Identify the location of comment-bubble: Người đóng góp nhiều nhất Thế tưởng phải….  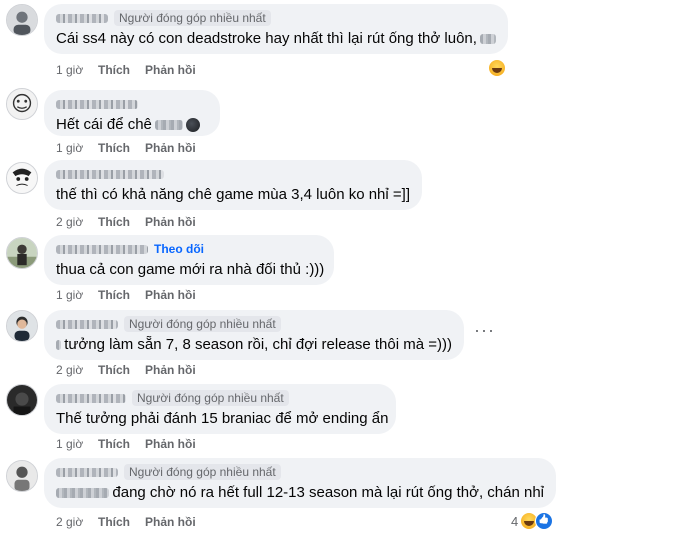
(220, 409).